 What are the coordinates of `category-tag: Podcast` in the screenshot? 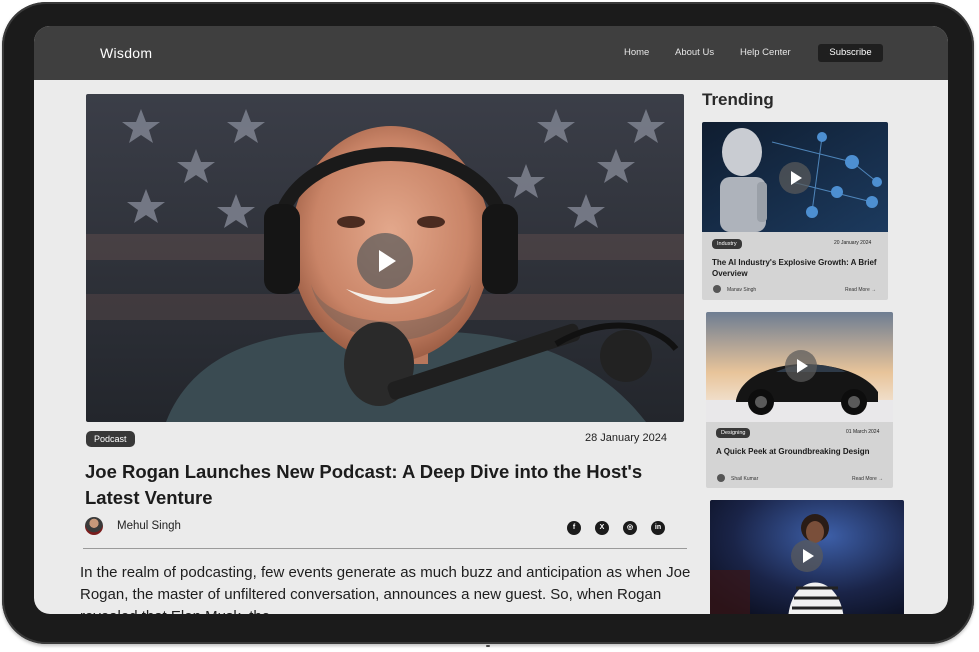 It's located at (110, 439).